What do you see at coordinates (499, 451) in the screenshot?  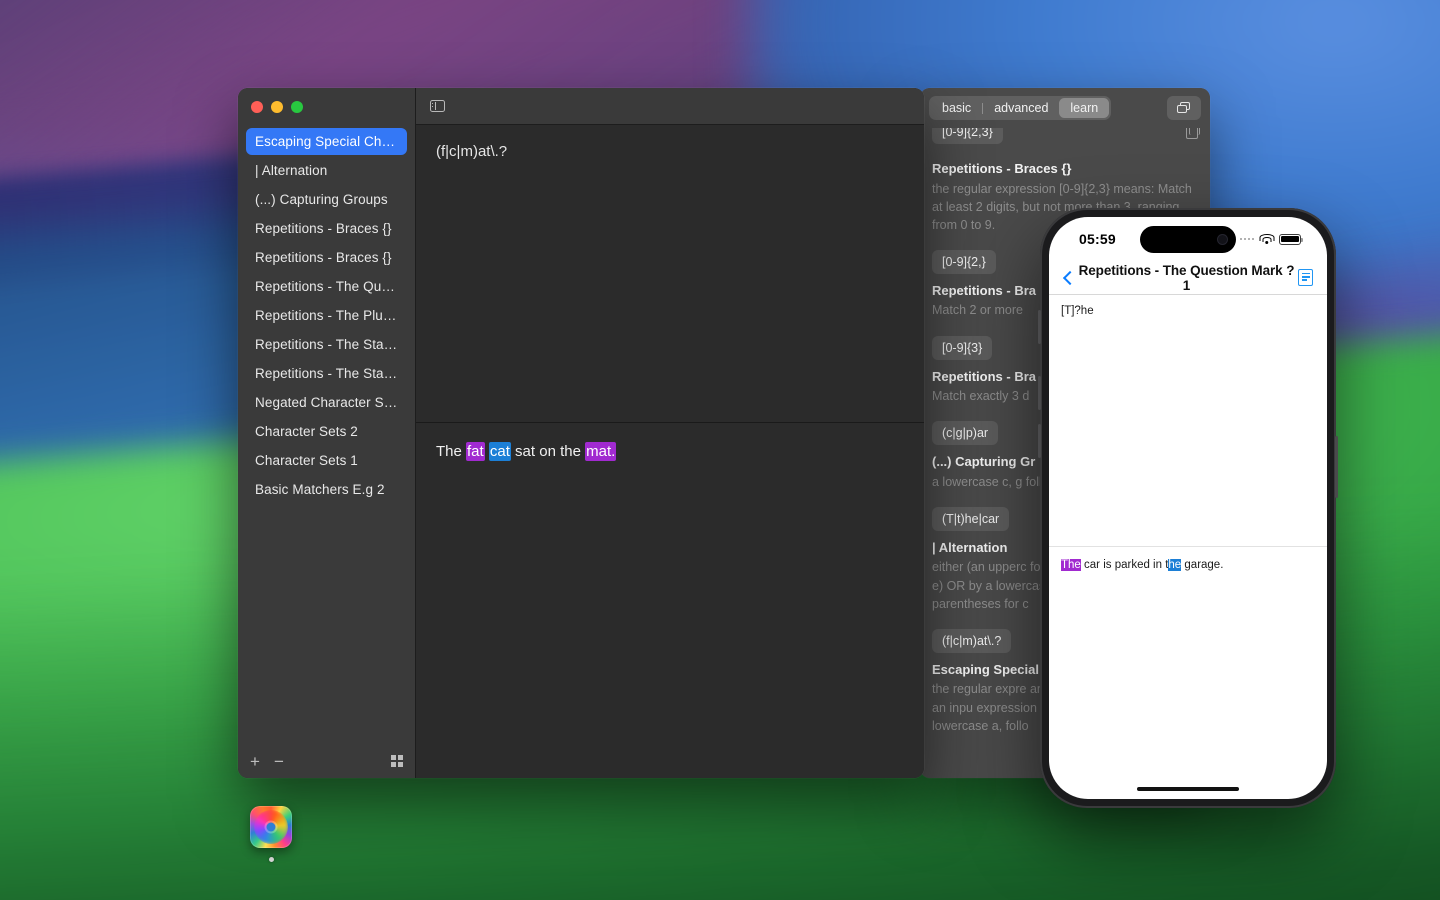 I see `match-highlight-blue: cat` at bounding box center [499, 451].